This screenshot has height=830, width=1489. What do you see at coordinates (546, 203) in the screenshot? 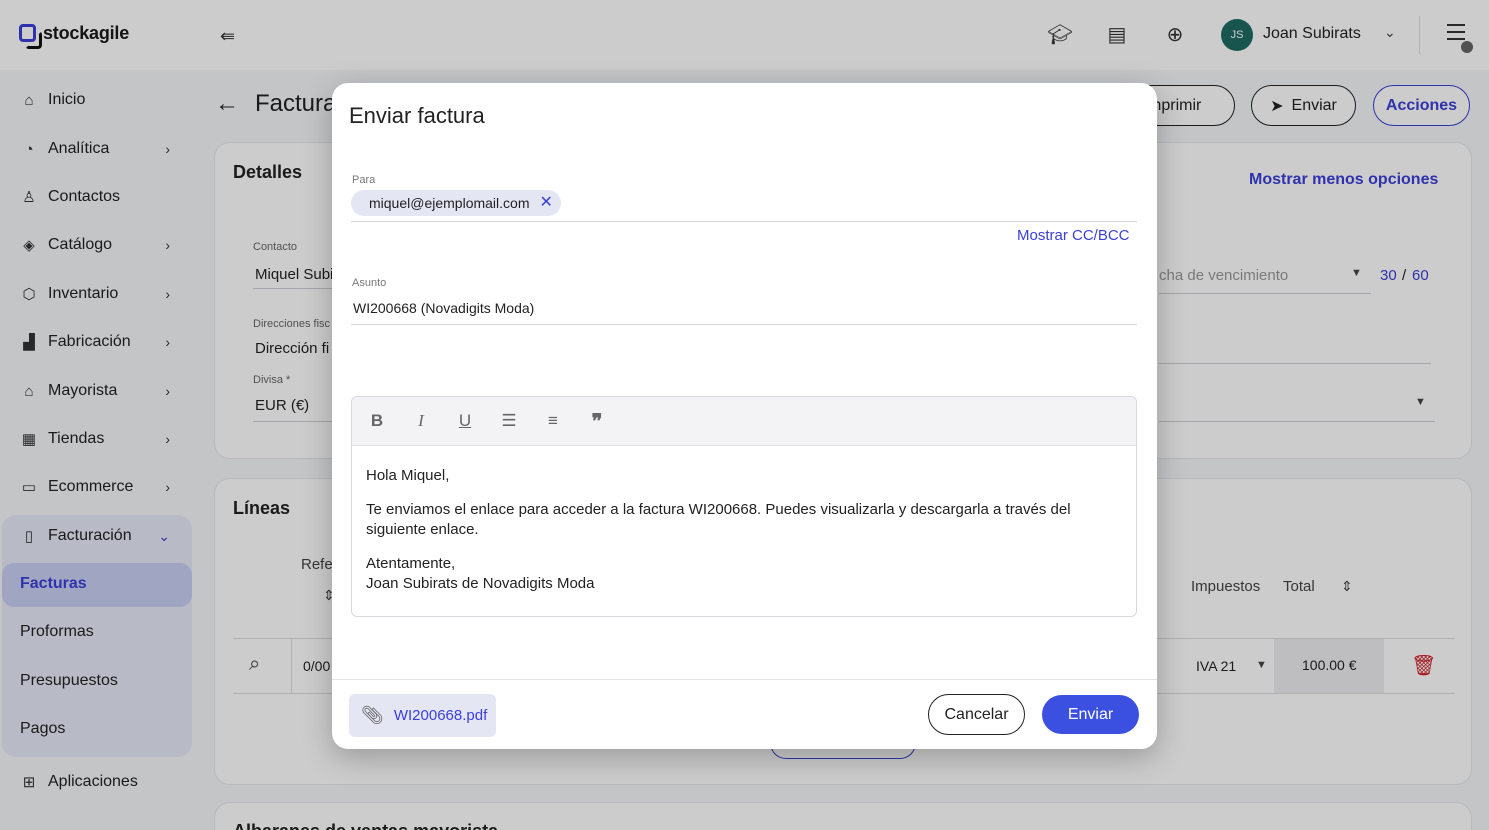
I see `remove-recipient-icon: ✕` at bounding box center [546, 203].